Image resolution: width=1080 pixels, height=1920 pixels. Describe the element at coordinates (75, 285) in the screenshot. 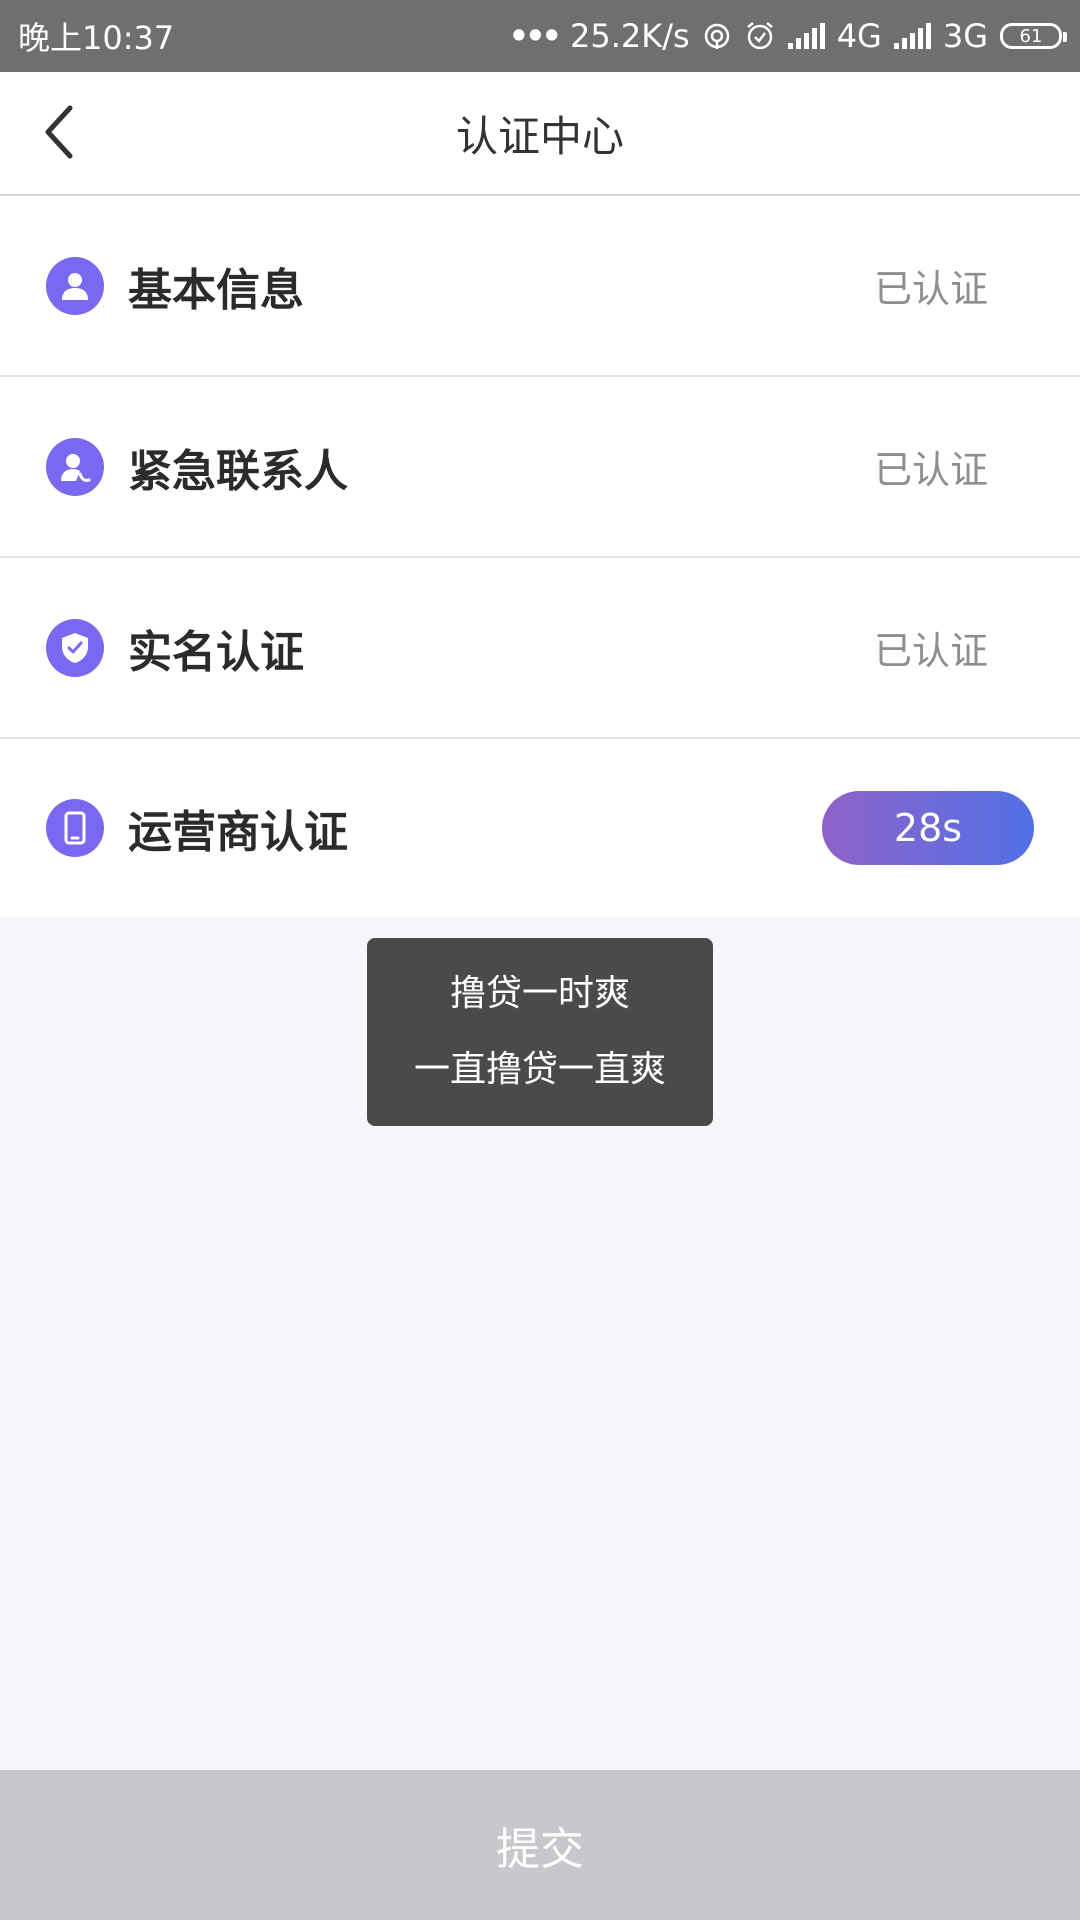

I see `user-icon` at that location.